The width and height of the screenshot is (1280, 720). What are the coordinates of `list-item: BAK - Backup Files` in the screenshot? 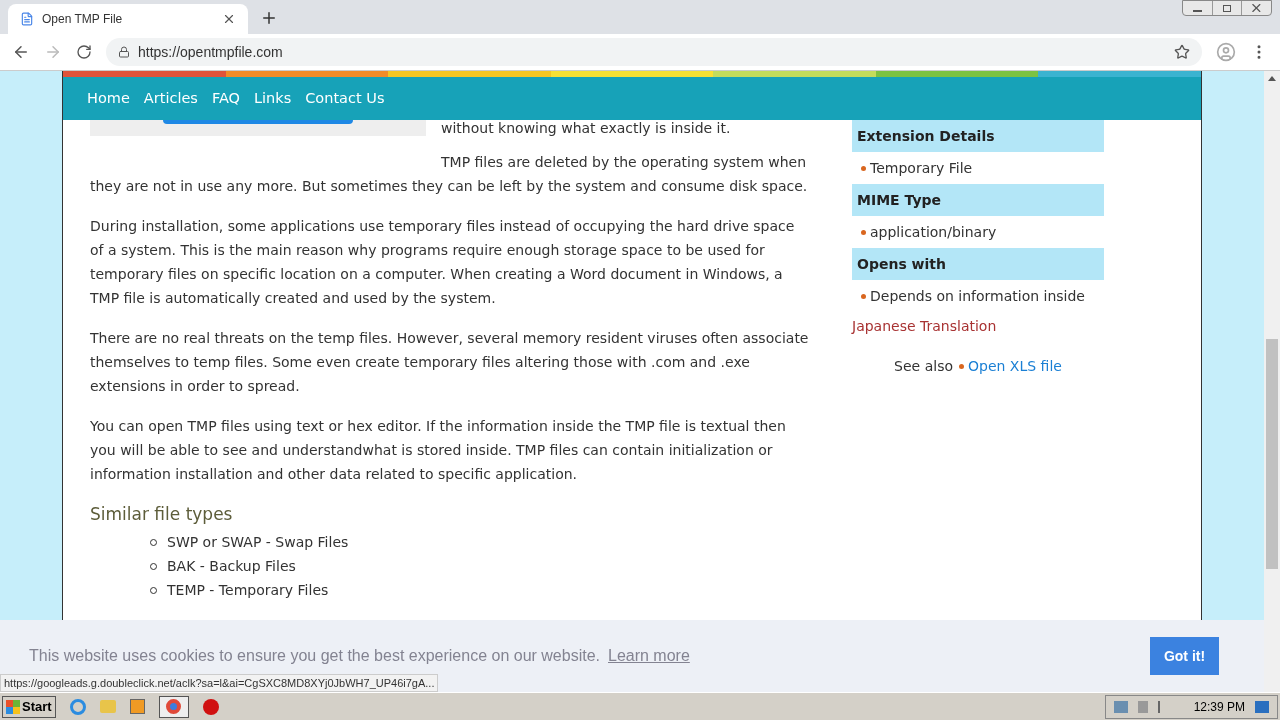 It's located at (231, 566).